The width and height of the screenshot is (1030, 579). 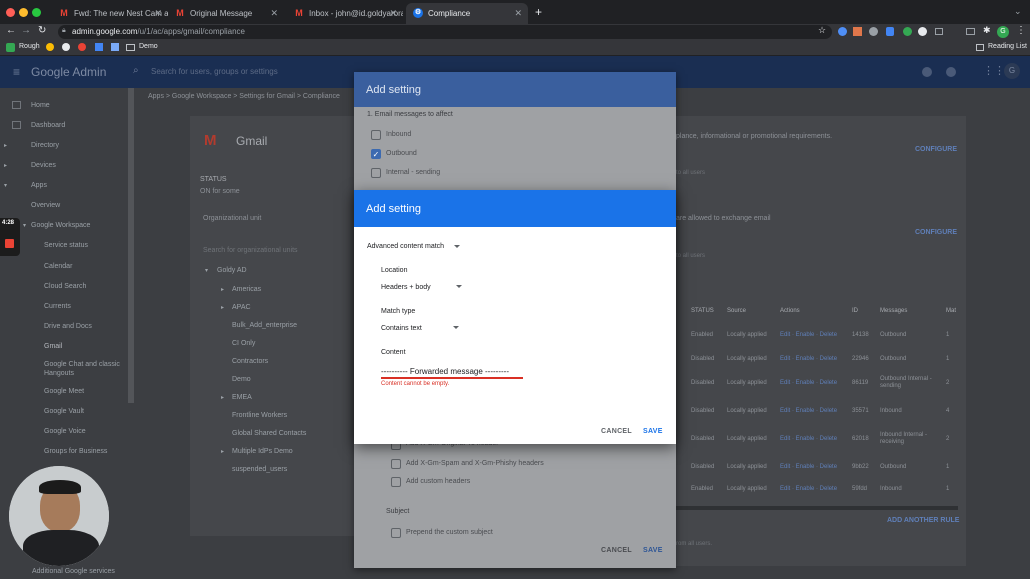 I want to click on reload-icon: ↻, so click(x=42, y=30).